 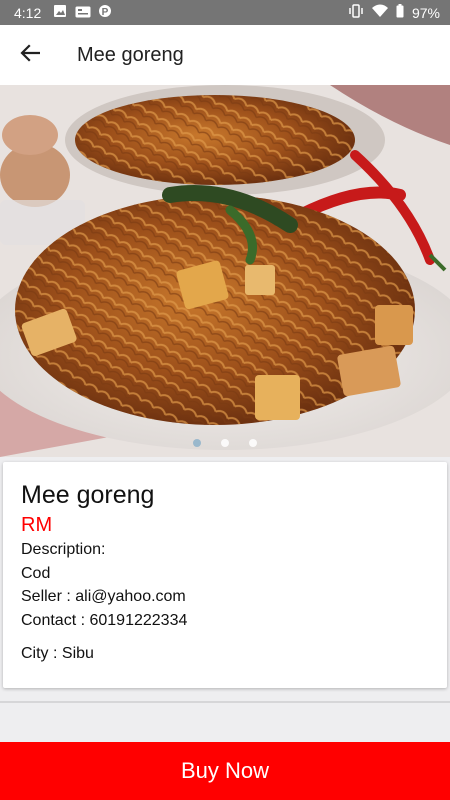 What do you see at coordinates (379, 12) in the screenshot?
I see `wifi-icon` at bounding box center [379, 12].